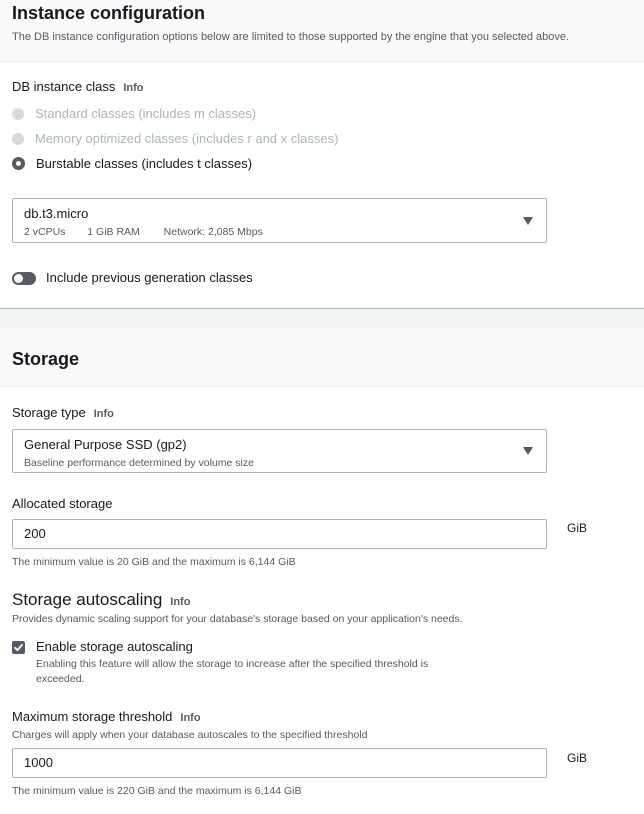 This screenshot has height=814, width=644. Describe the element at coordinates (213, 232) in the screenshot. I see `instance-network: Network: 2,085 Mbps` at that location.